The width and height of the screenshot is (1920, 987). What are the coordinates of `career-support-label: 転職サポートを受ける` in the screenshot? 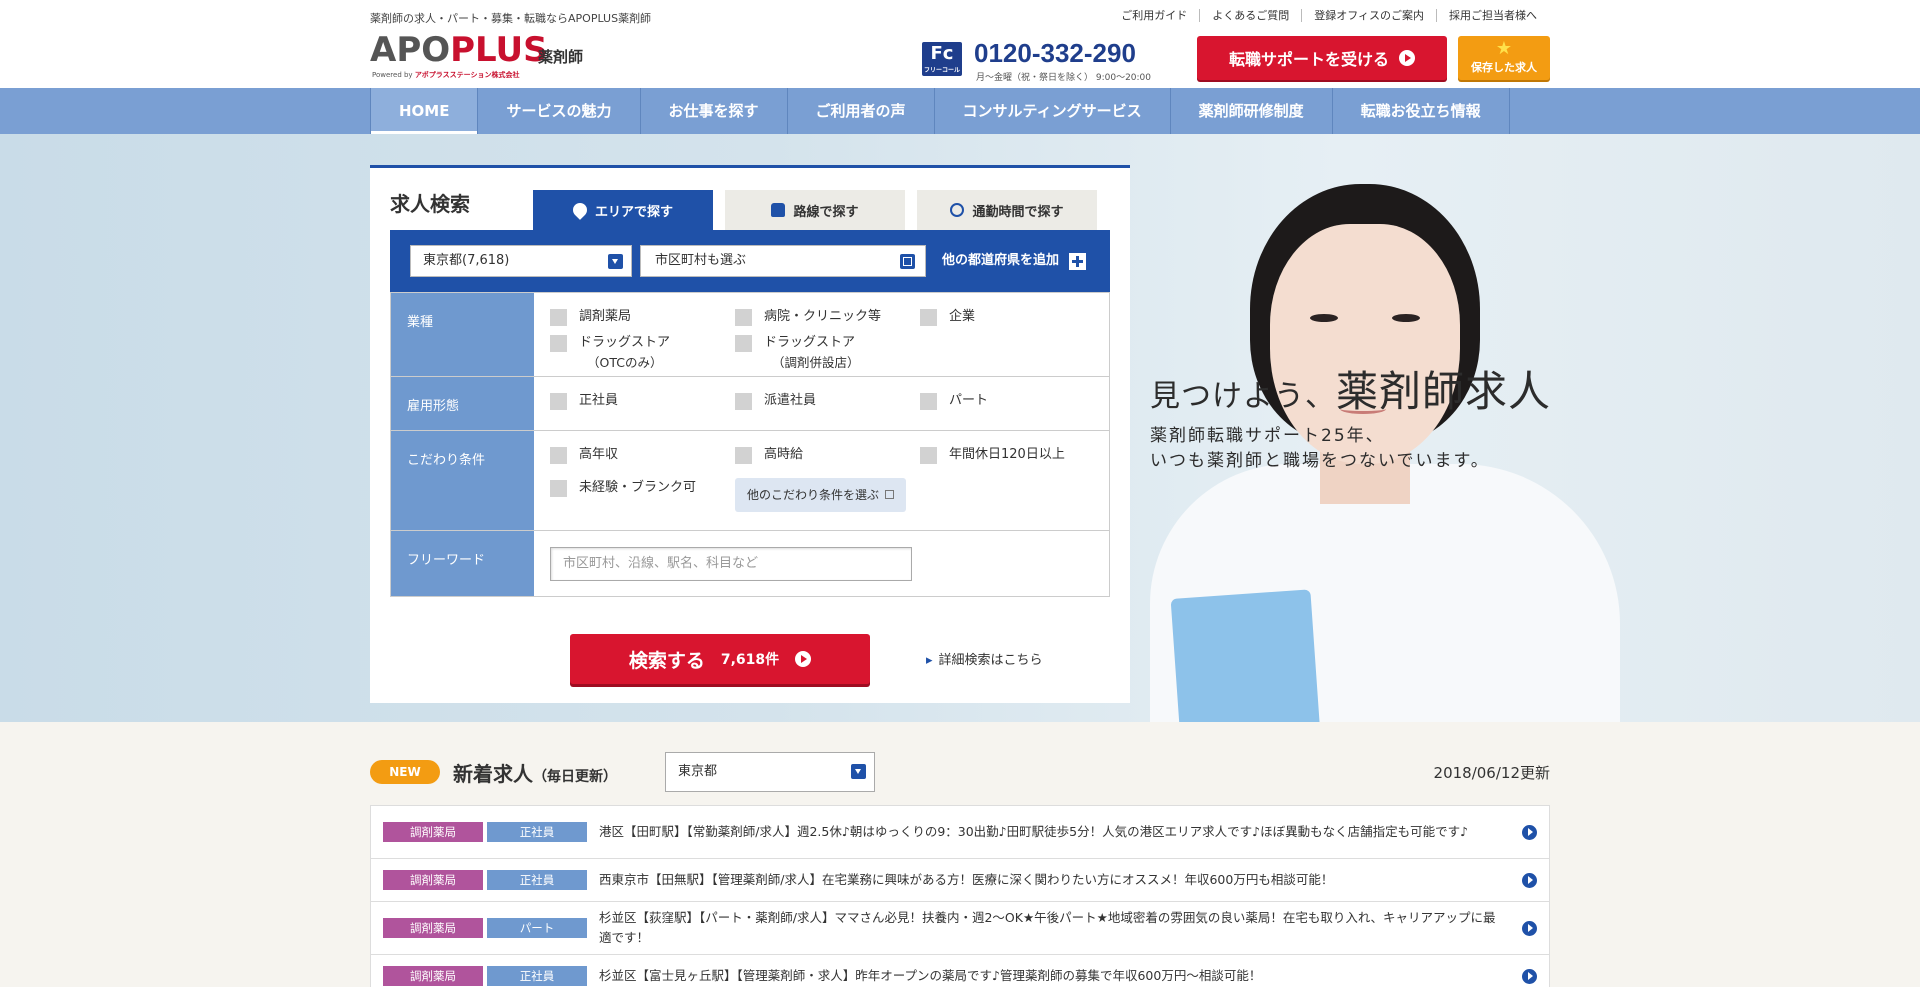 It's located at (1308, 59).